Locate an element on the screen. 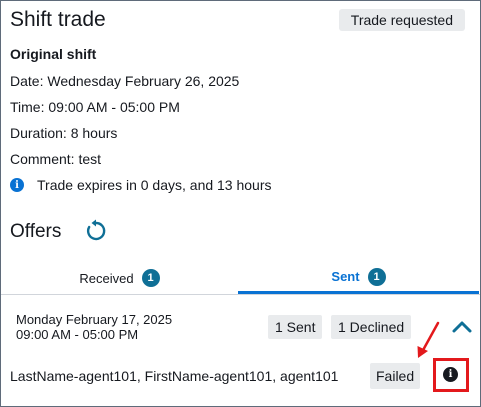 The image size is (481, 407). tab-sent-label: Sent is located at coordinates (345, 276).